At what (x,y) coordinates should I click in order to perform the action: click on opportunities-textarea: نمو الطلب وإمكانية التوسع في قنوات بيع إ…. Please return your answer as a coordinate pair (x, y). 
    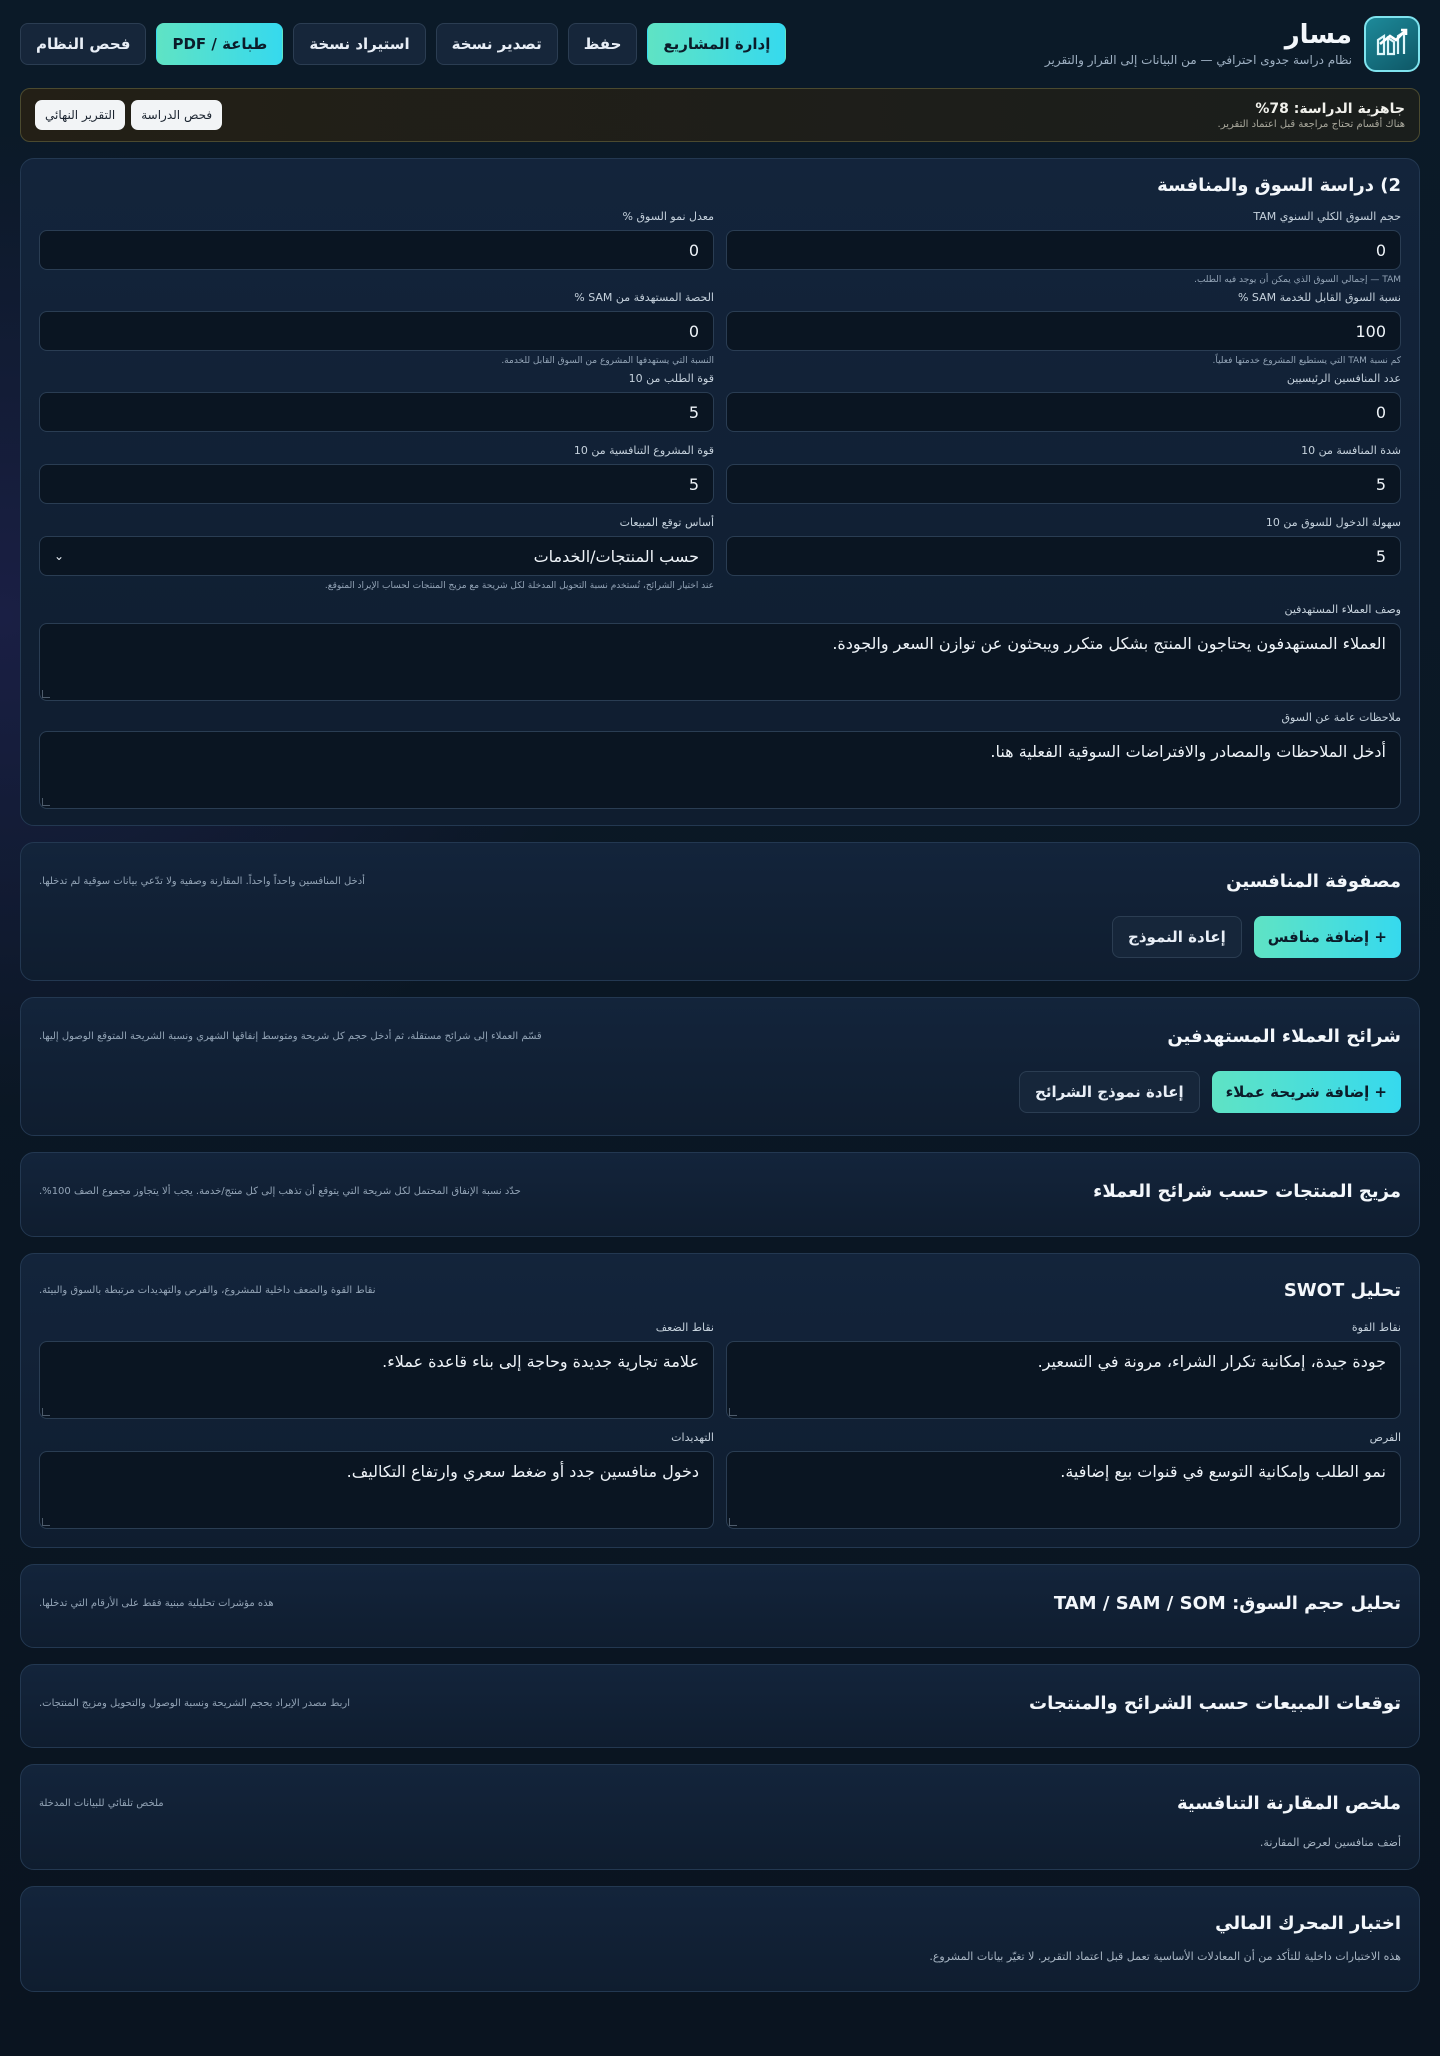
    Looking at the image, I should click on (1063, 1490).